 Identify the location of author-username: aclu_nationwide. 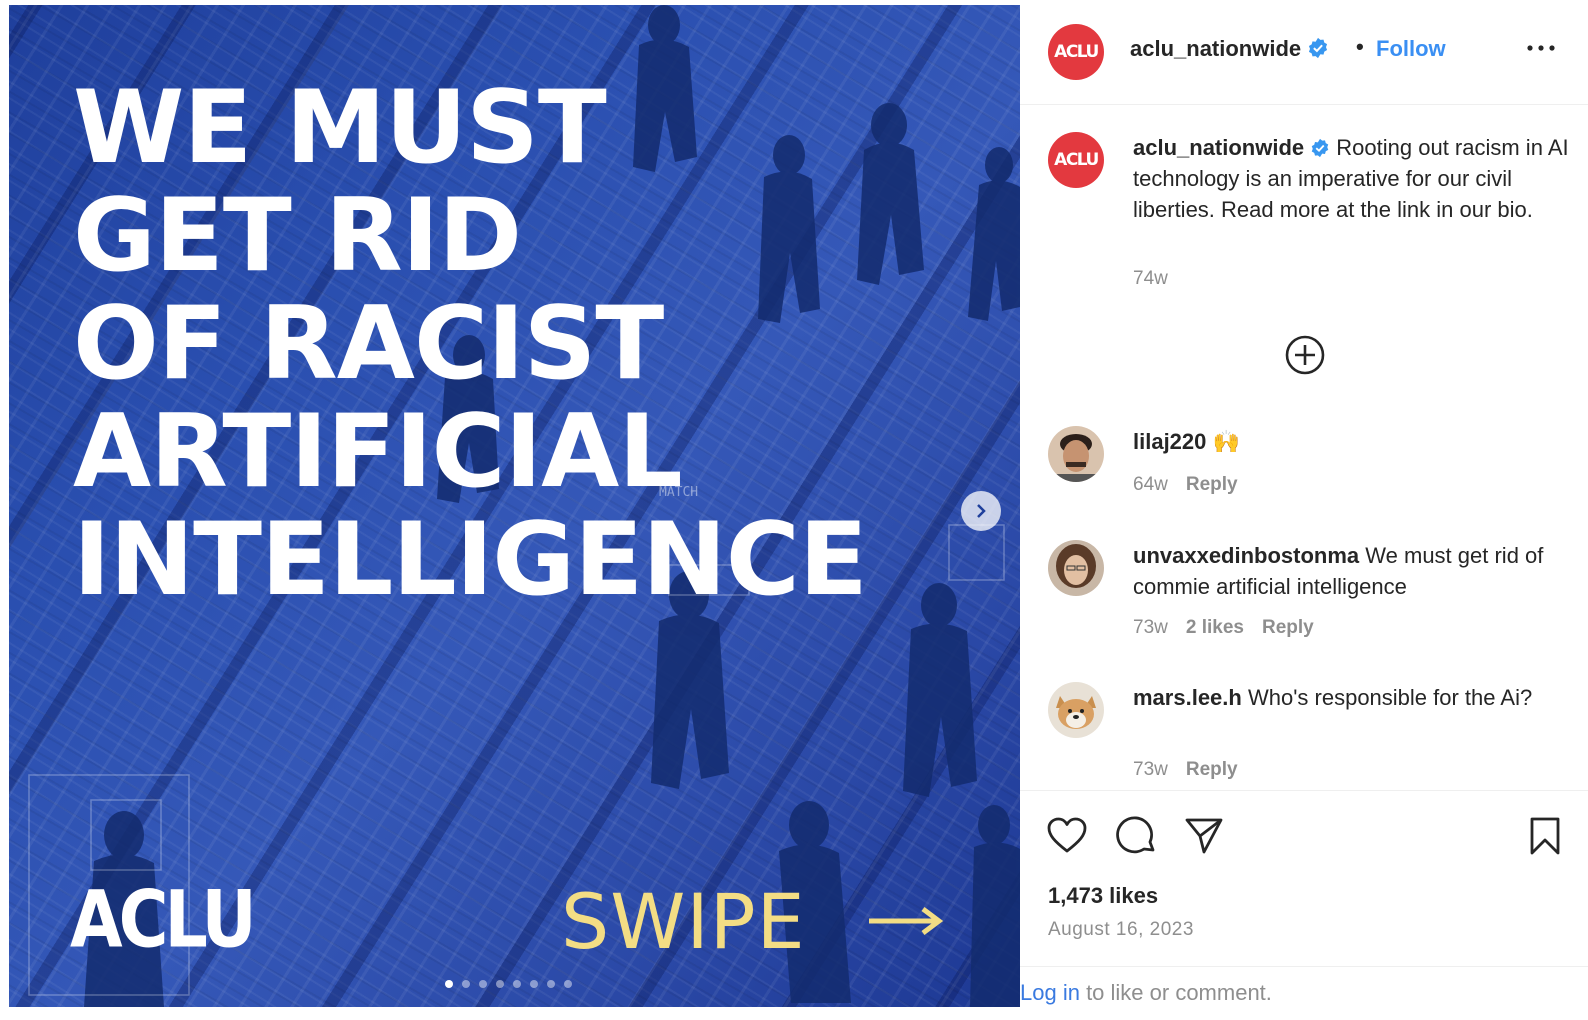
(1215, 48).